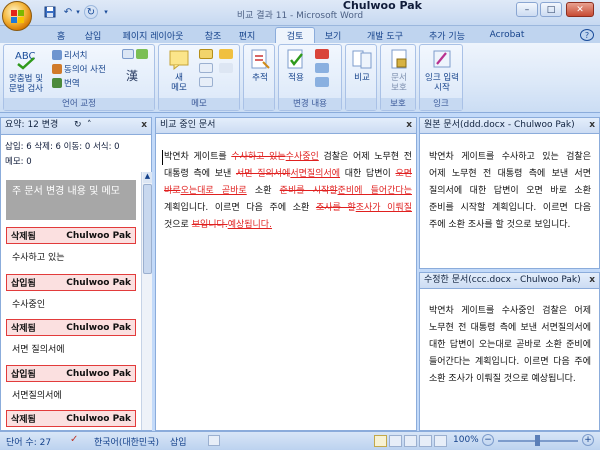 This screenshot has height=450, width=600. Describe the element at coordinates (362, 59) in the screenshot. I see `compare-icon` at that location.